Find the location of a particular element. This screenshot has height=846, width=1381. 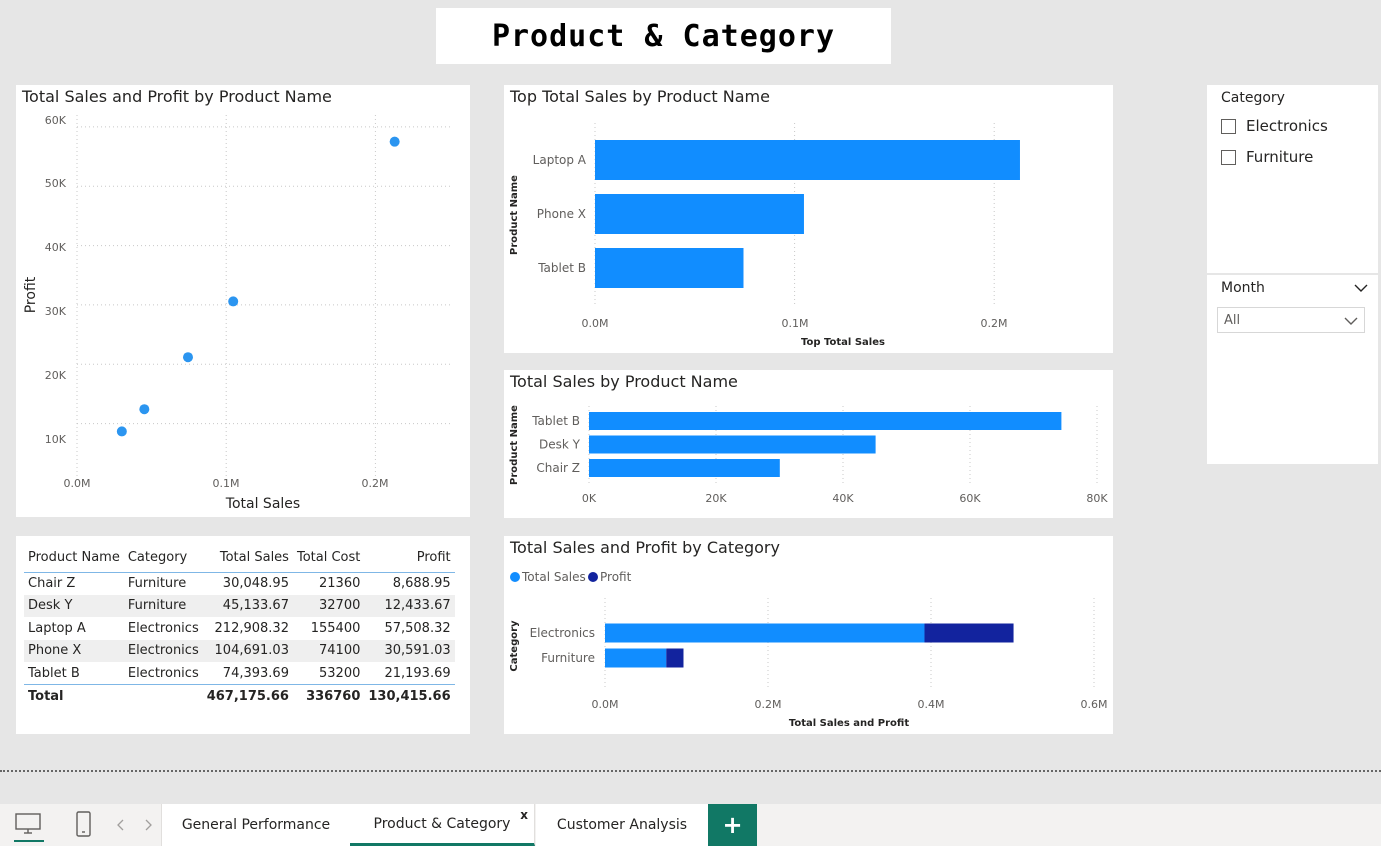

table-cell: 104,691.03 is located at coordinates (251, 651).